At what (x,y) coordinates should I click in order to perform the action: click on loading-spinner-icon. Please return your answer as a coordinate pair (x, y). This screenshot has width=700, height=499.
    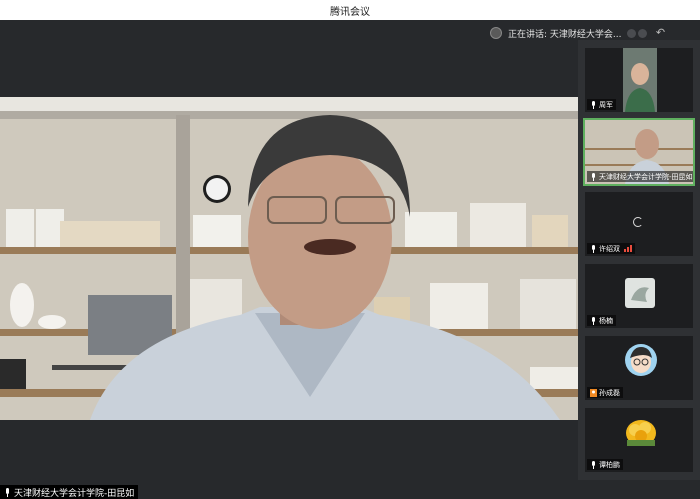
    Looking at the image, I should click on (638, 222).